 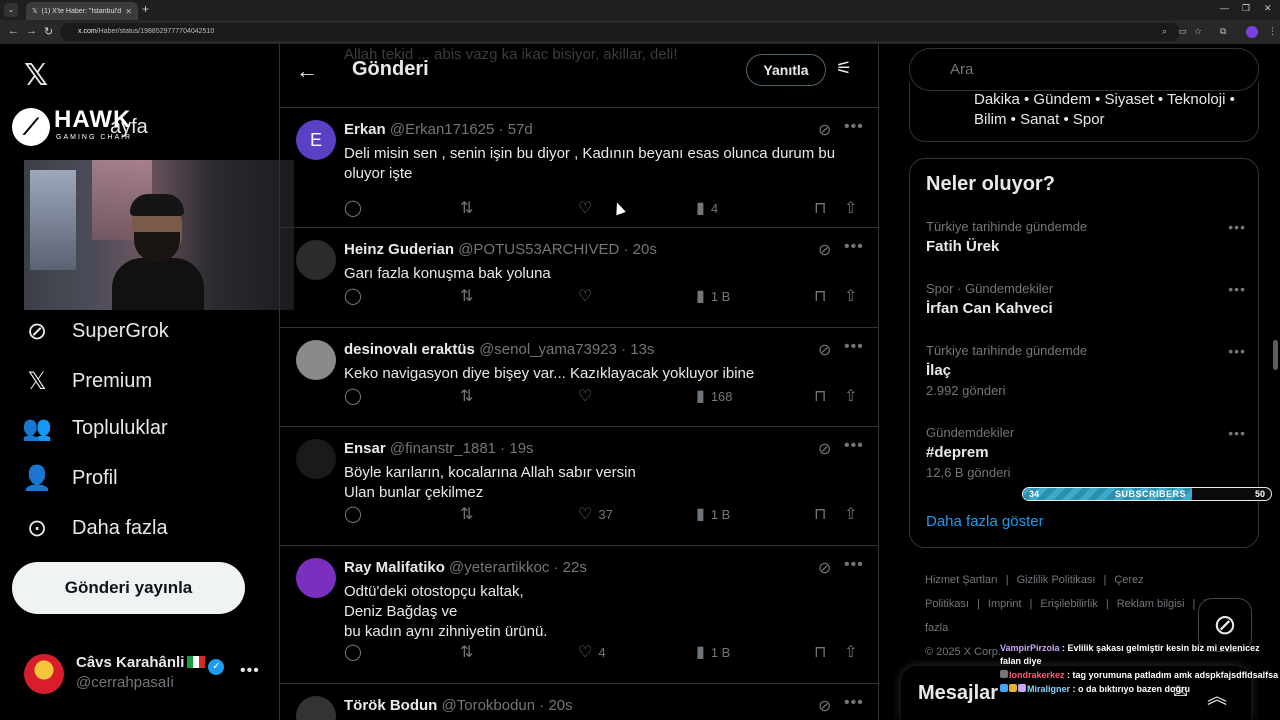 What do you see at coordinates (399, 249) in the screenshot?
I see `author-name: Heinz Guderian` at bounding box center [399, 249].